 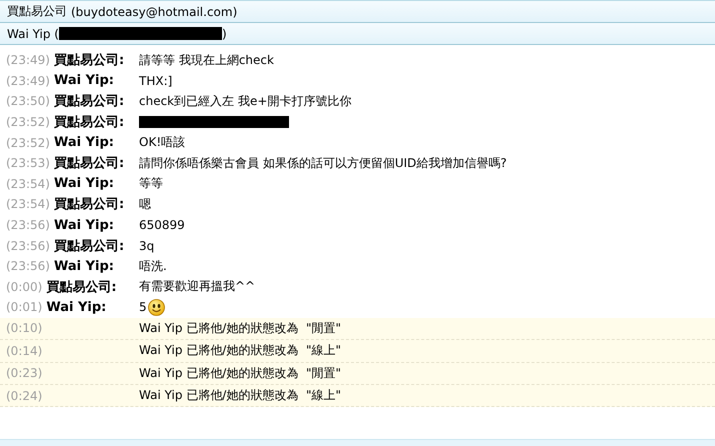 What do you see at coordinates (37, 11) in the screenshot?
I see `contact-name: 買點易公司` at bounding box center [37, 11].